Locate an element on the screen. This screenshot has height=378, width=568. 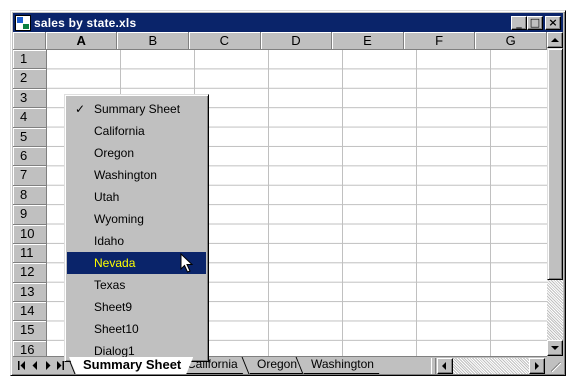
column-header-e: E is located at coordinates (368, 41).